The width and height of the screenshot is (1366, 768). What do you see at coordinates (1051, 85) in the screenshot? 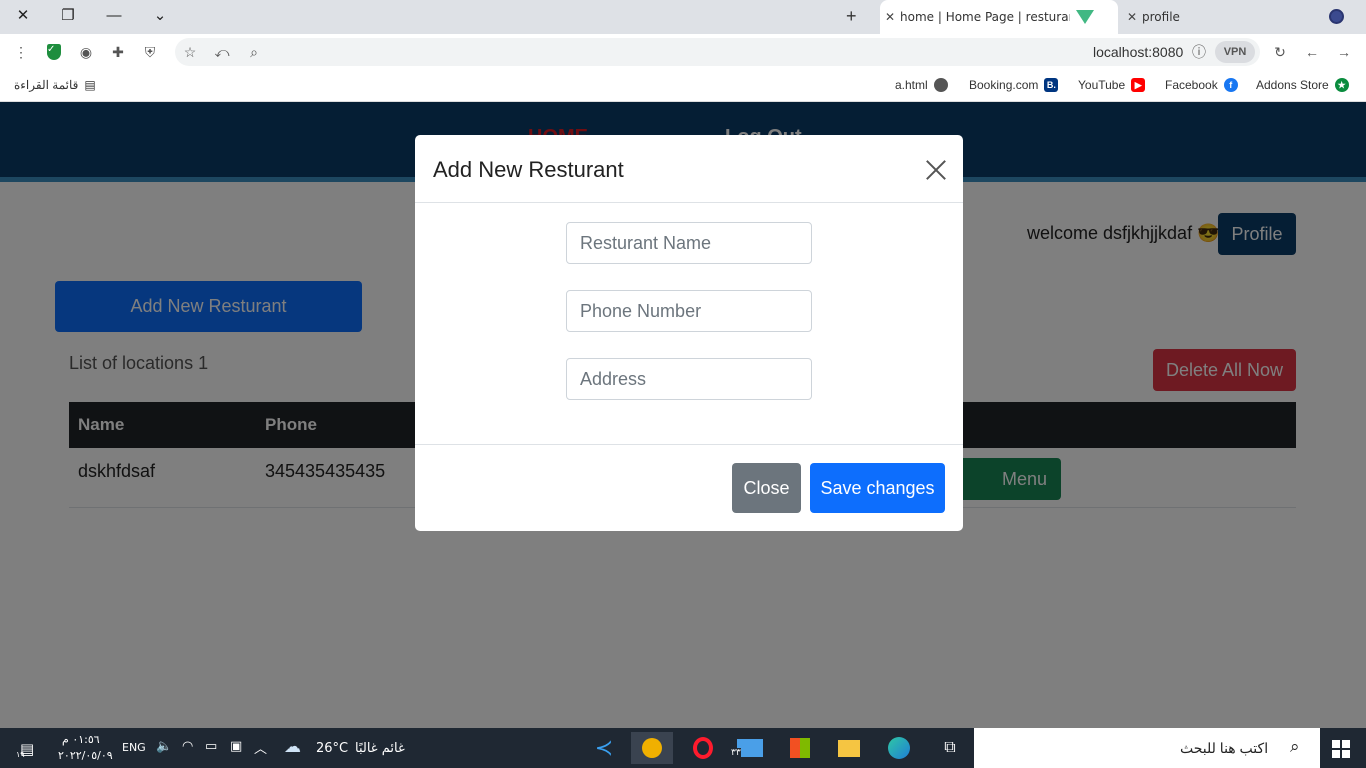
I see `booking-icon: B.` at bounding box center [1051, 85].